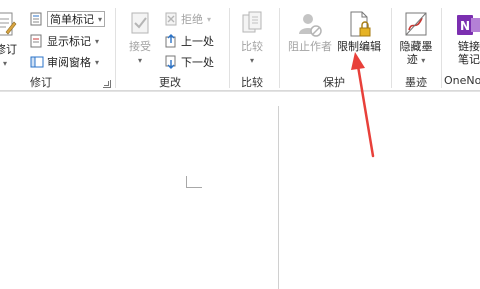 This screenshot has width=480, height=289. Describe the element at coordinates (363, 105) in the screenshot. I see `annotation-arrow-icon` at that location.